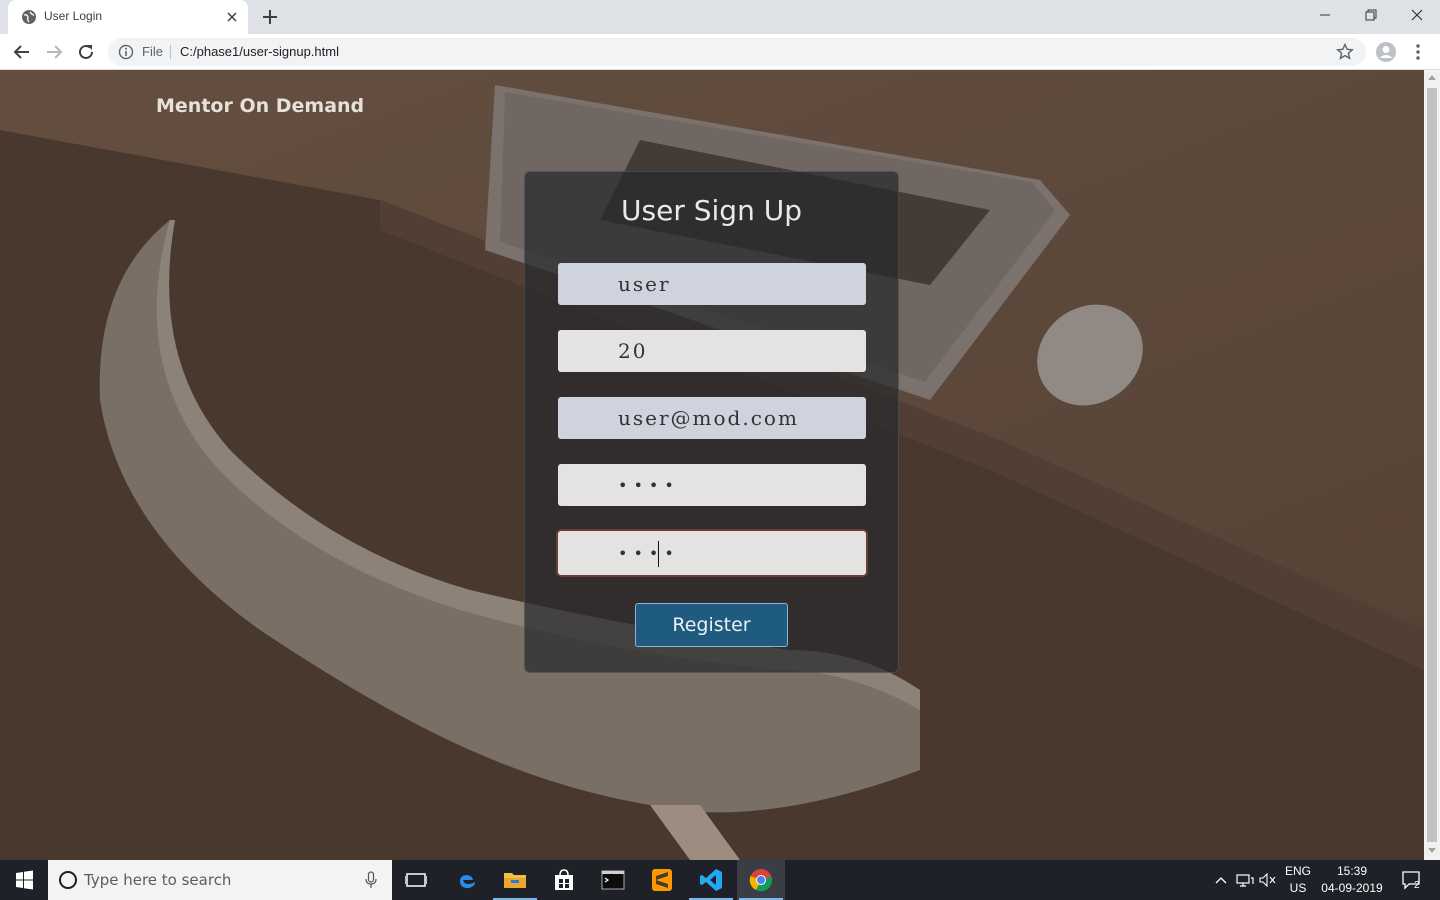  Describe the element at coordinates (737, 52) in the screenshot. I see `address-bar: File C:/phase1/user-signup.html` at that location.